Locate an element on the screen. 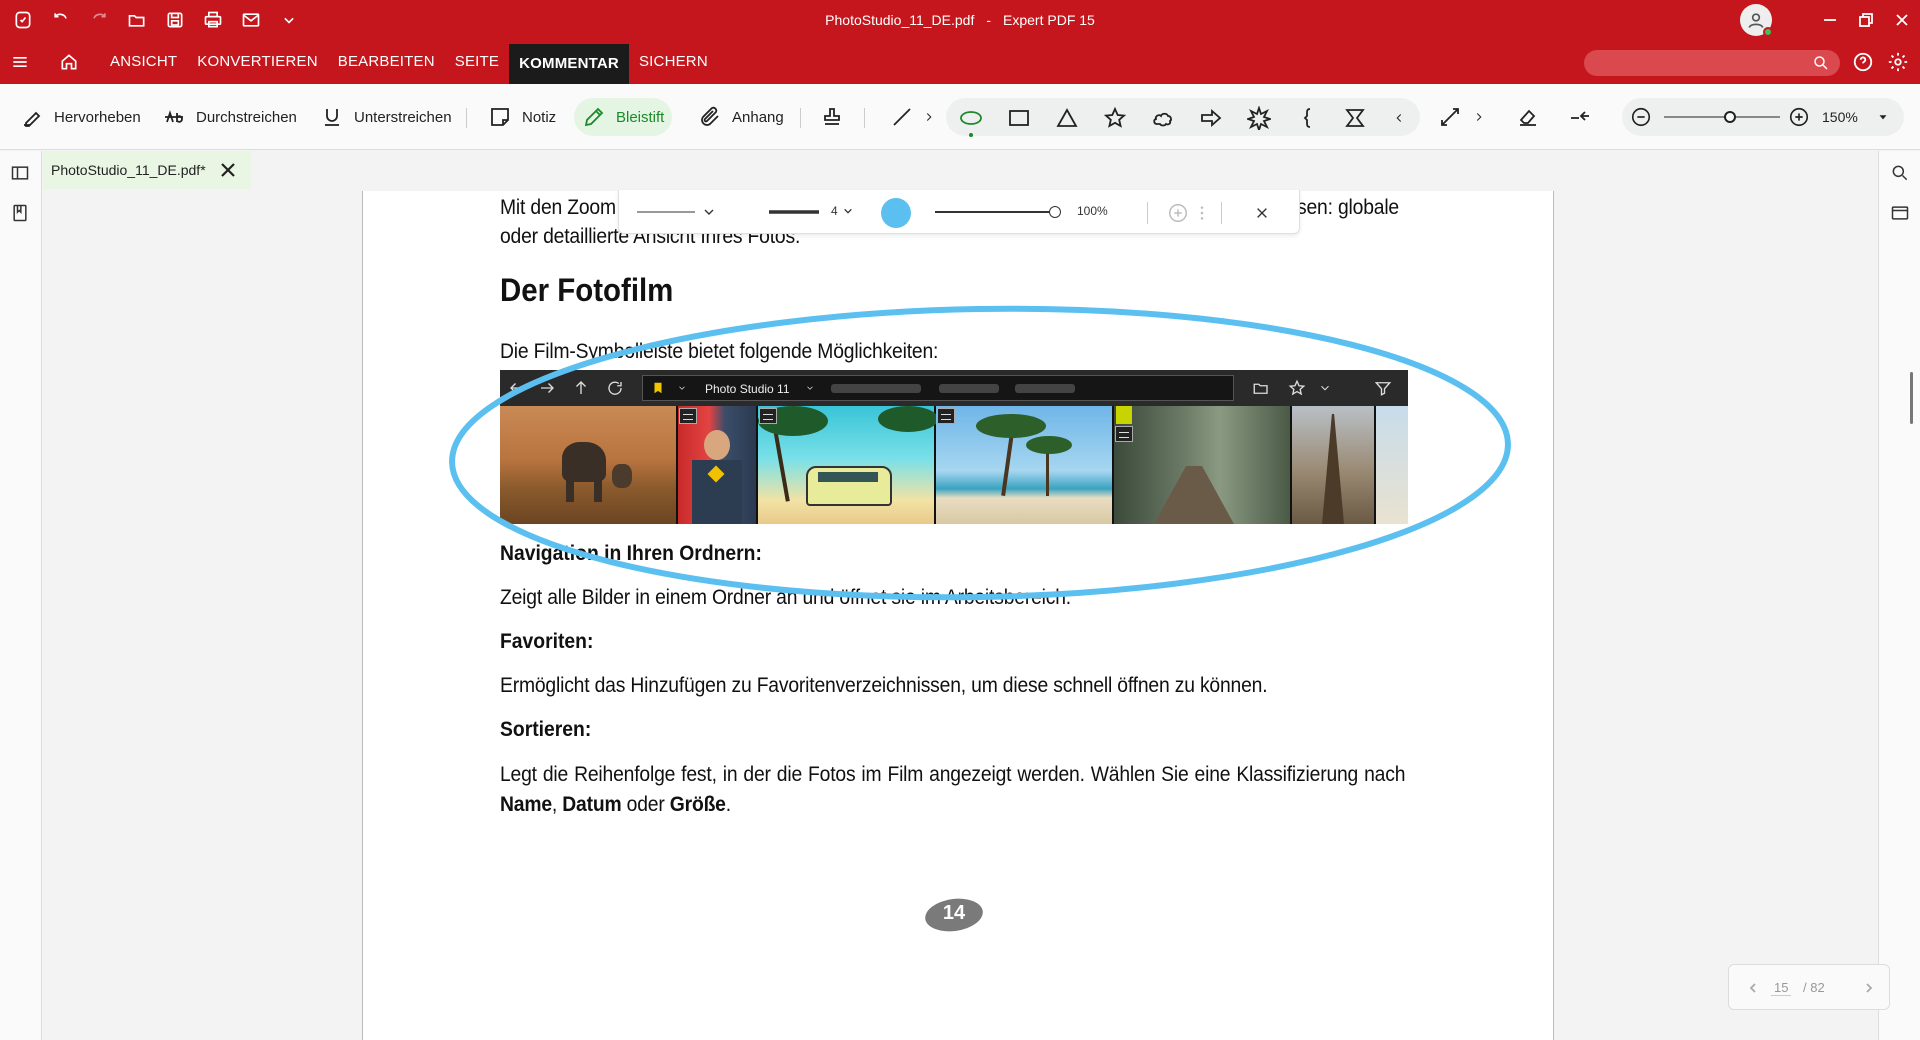  print-icon is located at coordinates (213, 20).